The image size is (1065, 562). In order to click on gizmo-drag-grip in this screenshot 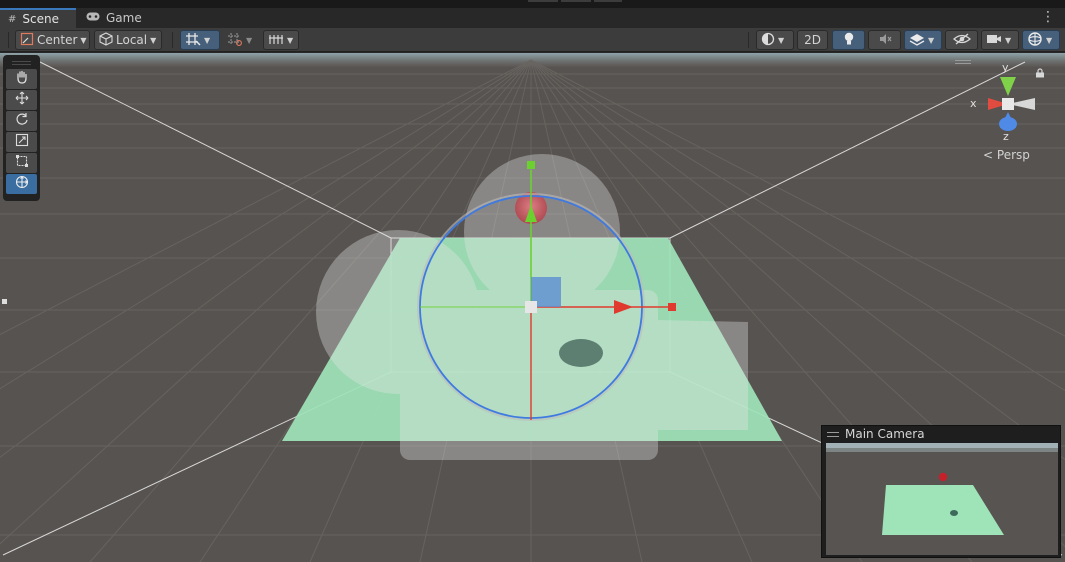, I will do `click(963, 62)`.